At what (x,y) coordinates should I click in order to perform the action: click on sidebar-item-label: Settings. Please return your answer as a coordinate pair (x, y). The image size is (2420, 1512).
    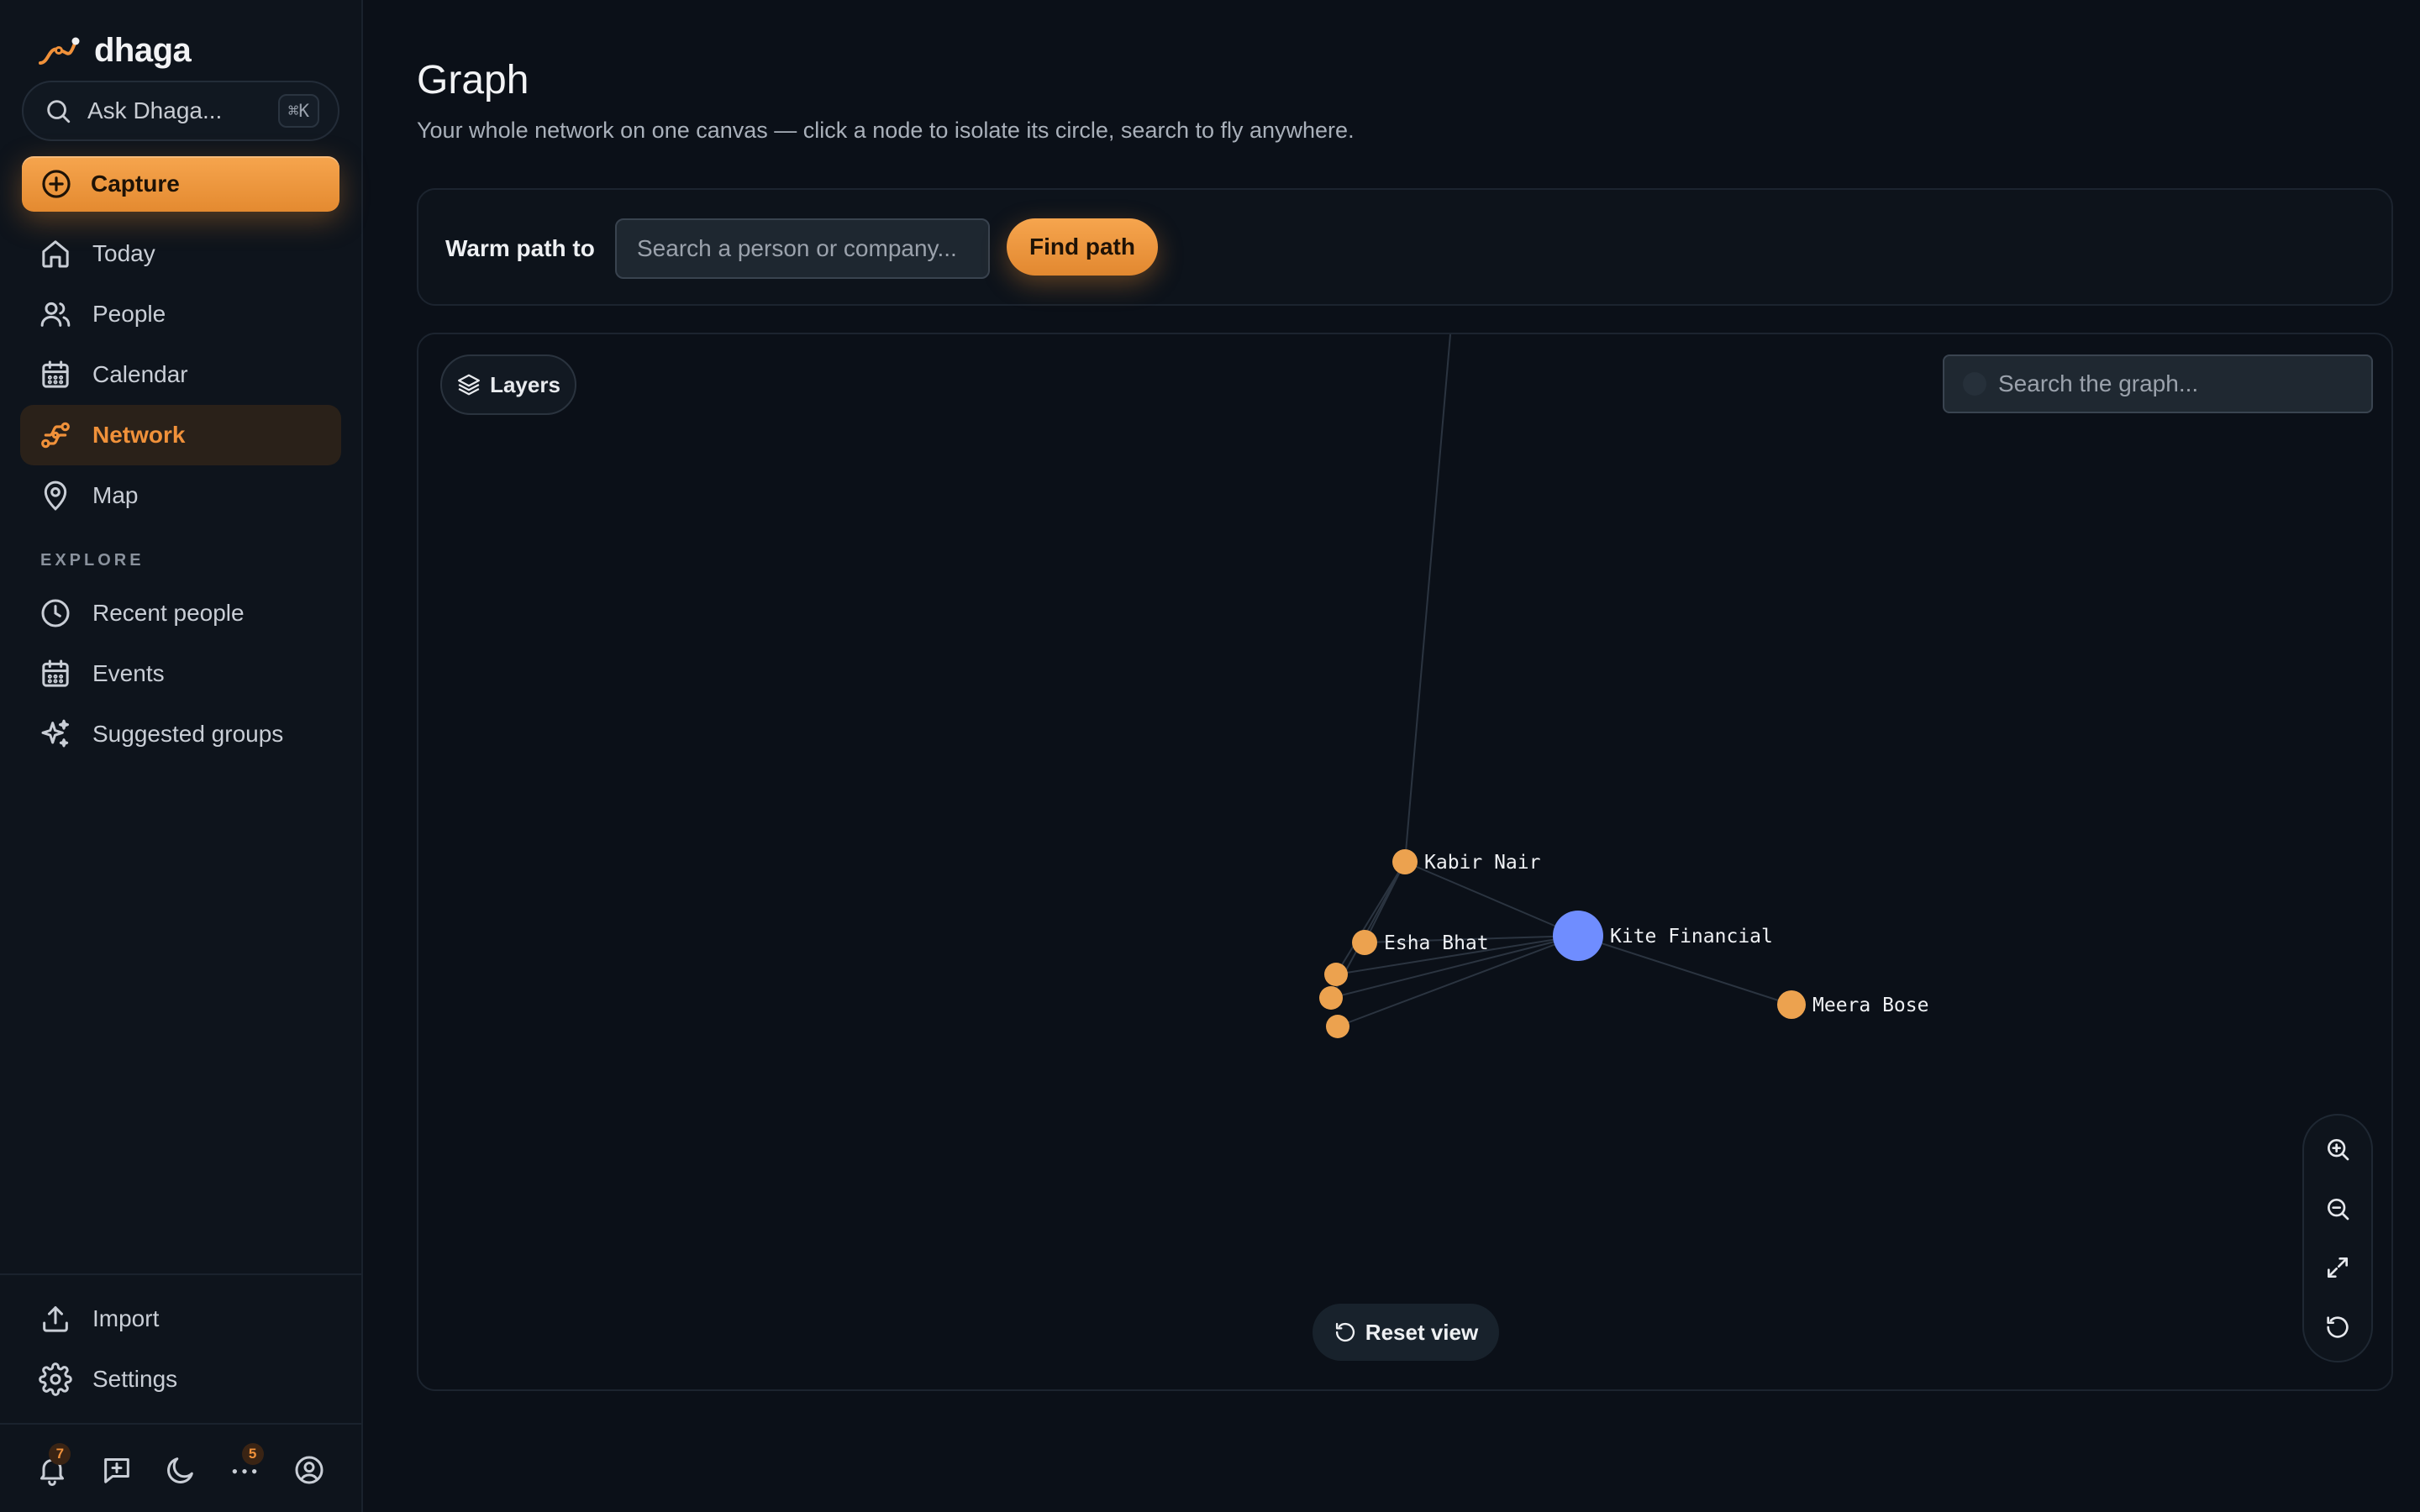
    Looking at the image, I should click on (135, 1379).